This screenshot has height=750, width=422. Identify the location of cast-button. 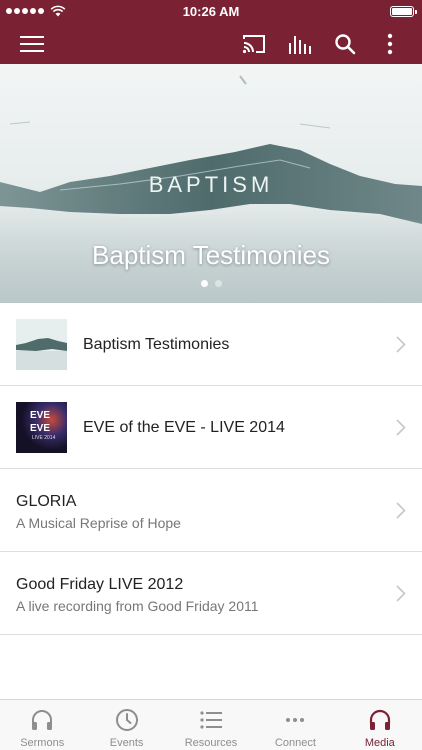
(254, 44).